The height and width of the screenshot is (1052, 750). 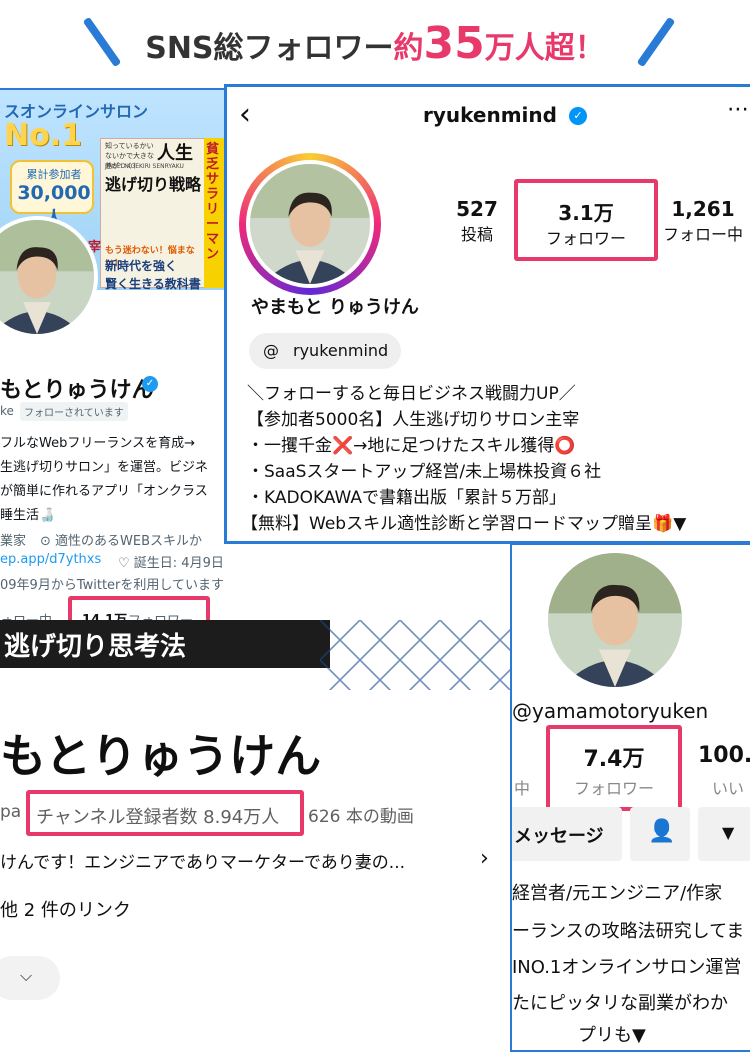 What do you see at coordinates (612, 1035) in the screenshot?
I see `bio-line: プリも▼` at bounding box center [612, 1035].